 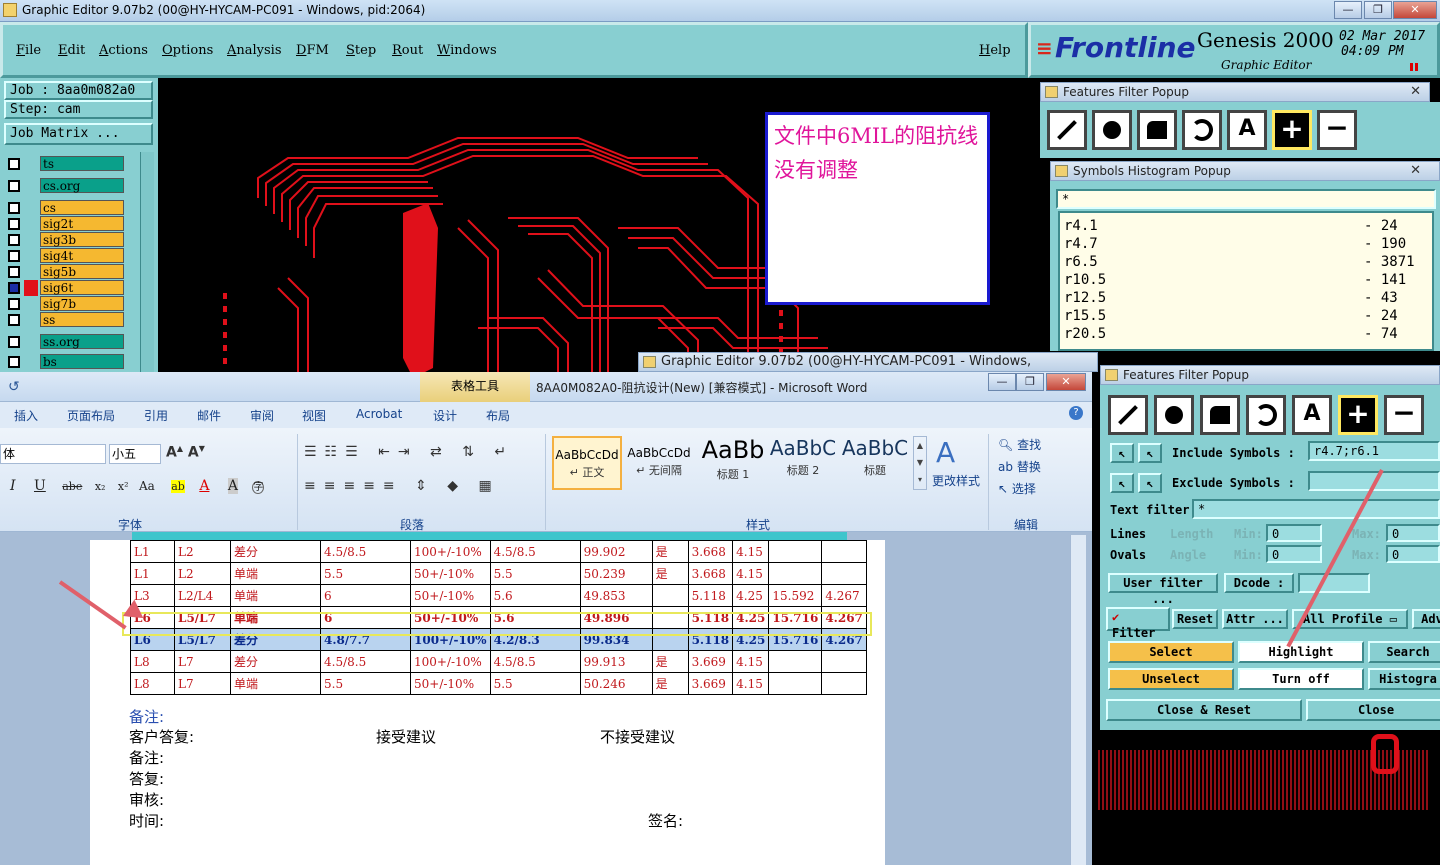 I want to click on histogram-row: r20.5 - 74, so click(x=1242, y=334).